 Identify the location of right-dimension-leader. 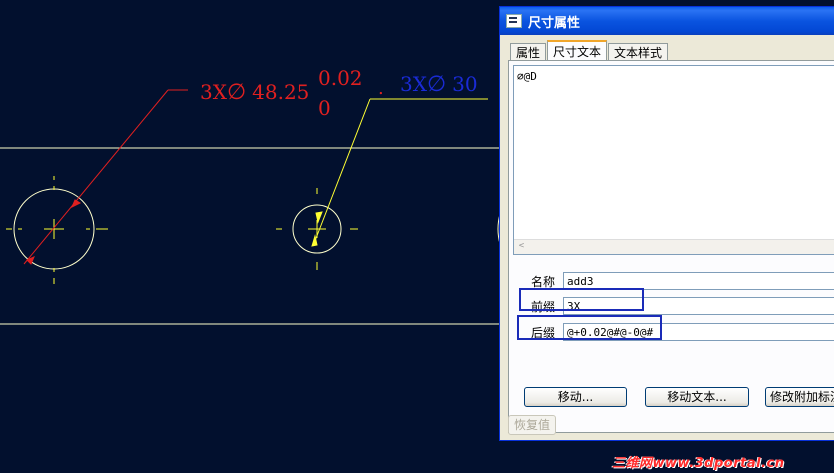
(399, 172).